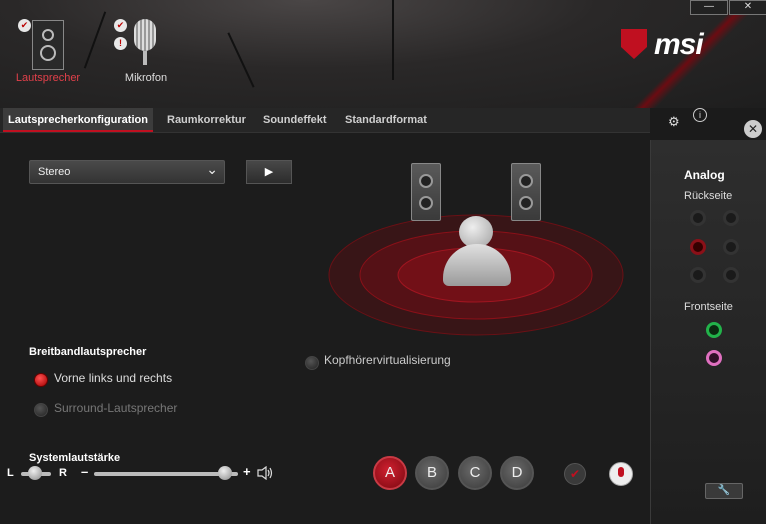  What do you see at coordinates (75, 458) in the screenshot?
I see `system-volume-title: Systemlautstärke` at bounding box center [75, 458].